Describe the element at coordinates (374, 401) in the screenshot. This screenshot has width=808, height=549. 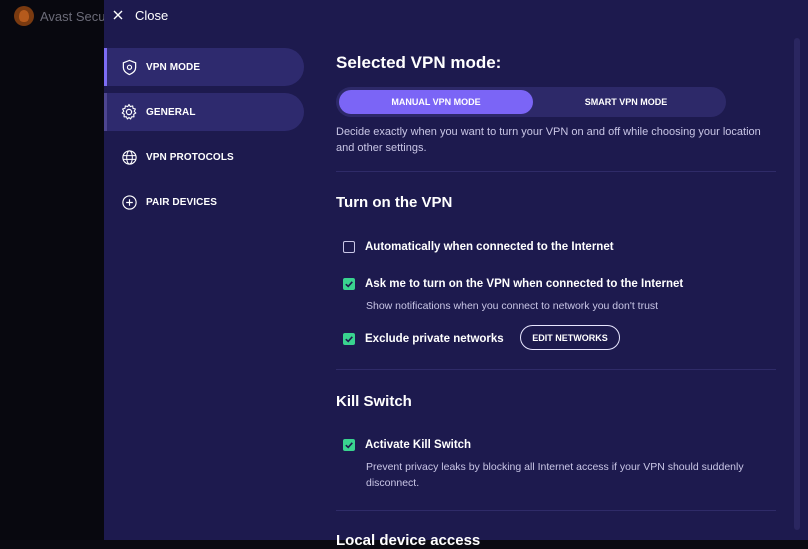
I see `kill-switch-heading: Kill Switch` at that location.